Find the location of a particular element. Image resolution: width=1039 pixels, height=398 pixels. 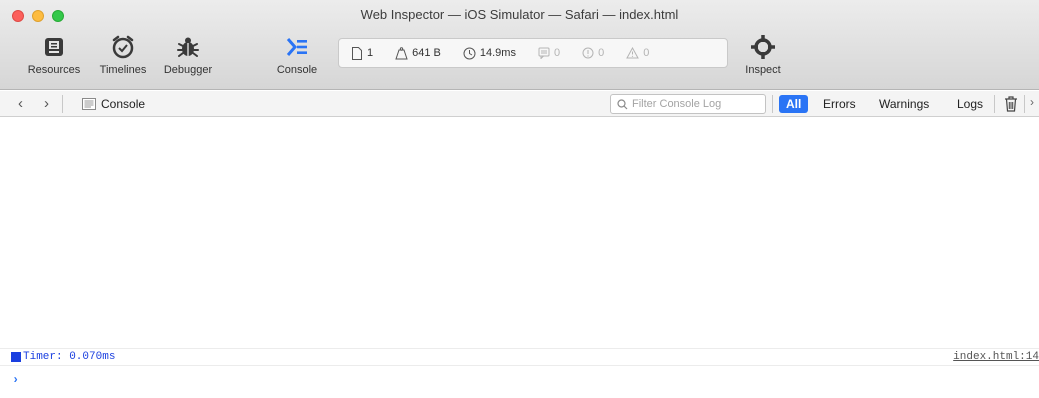

scope-errors-button: Errors is located at coordinates (839, 104).